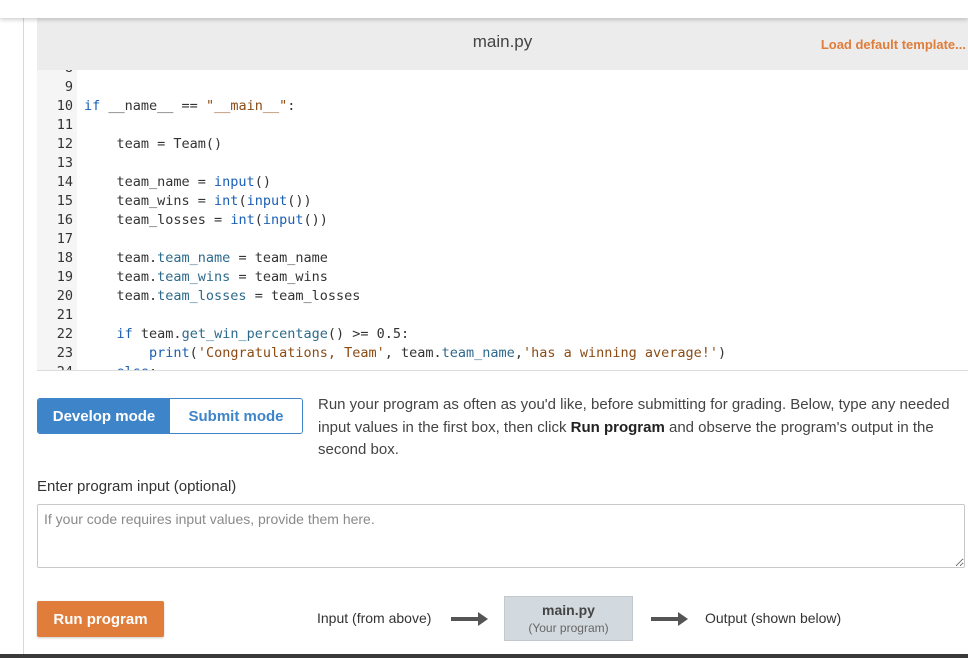 The width and height of the screenshot is (968, 658). What do you see at coordinates (502, 258) in the screenshot?
I see `code-line: 18 team.team_name = team_name` at bounding box center [502, 258].